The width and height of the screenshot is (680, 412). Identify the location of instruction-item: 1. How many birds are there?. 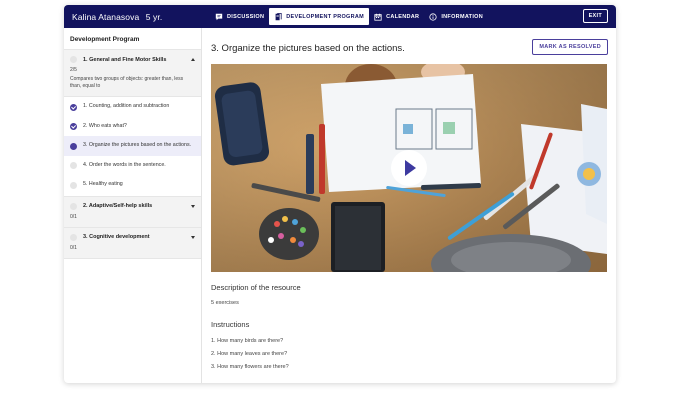
(247, 341).